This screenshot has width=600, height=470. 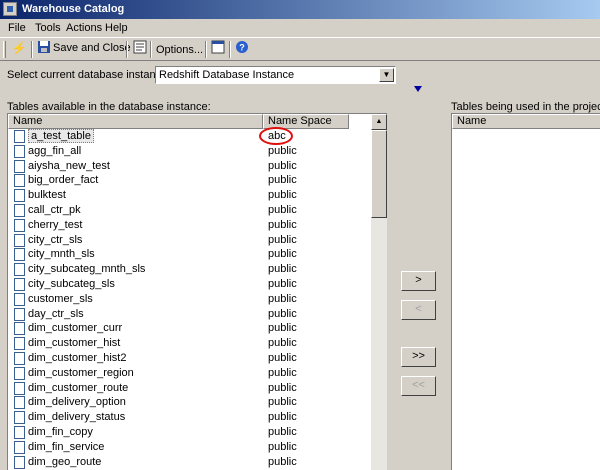 What do you see at coordinates (74, 343) in the screenshot?
I see `table-name: dim_customer_hist` at bounding box center [74, 343].